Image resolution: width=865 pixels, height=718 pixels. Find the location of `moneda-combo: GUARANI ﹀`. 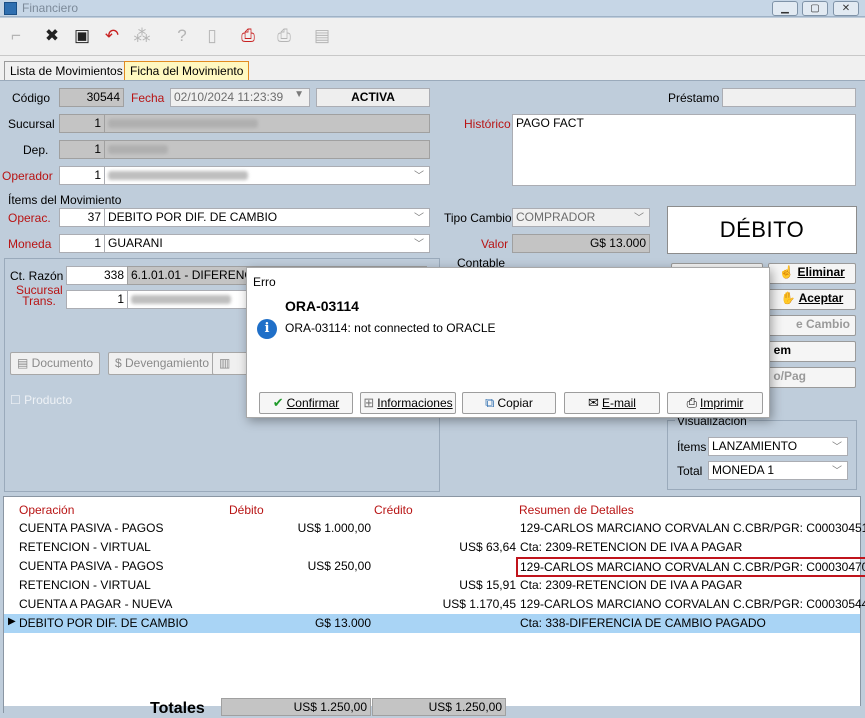

moneda-combo: GUARANI ﹀ is located at coordinates (267, 243).